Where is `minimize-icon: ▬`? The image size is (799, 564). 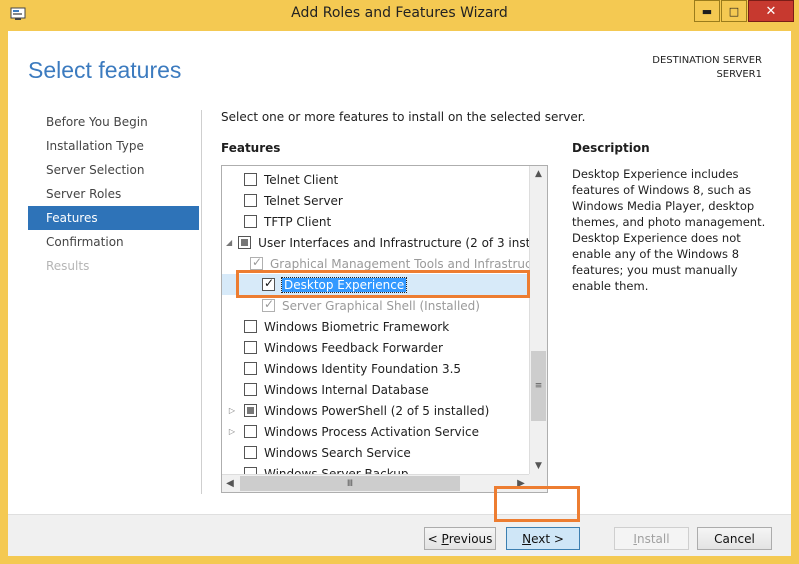
minimize-icon: ▬ is located at coordinates (707, 11).